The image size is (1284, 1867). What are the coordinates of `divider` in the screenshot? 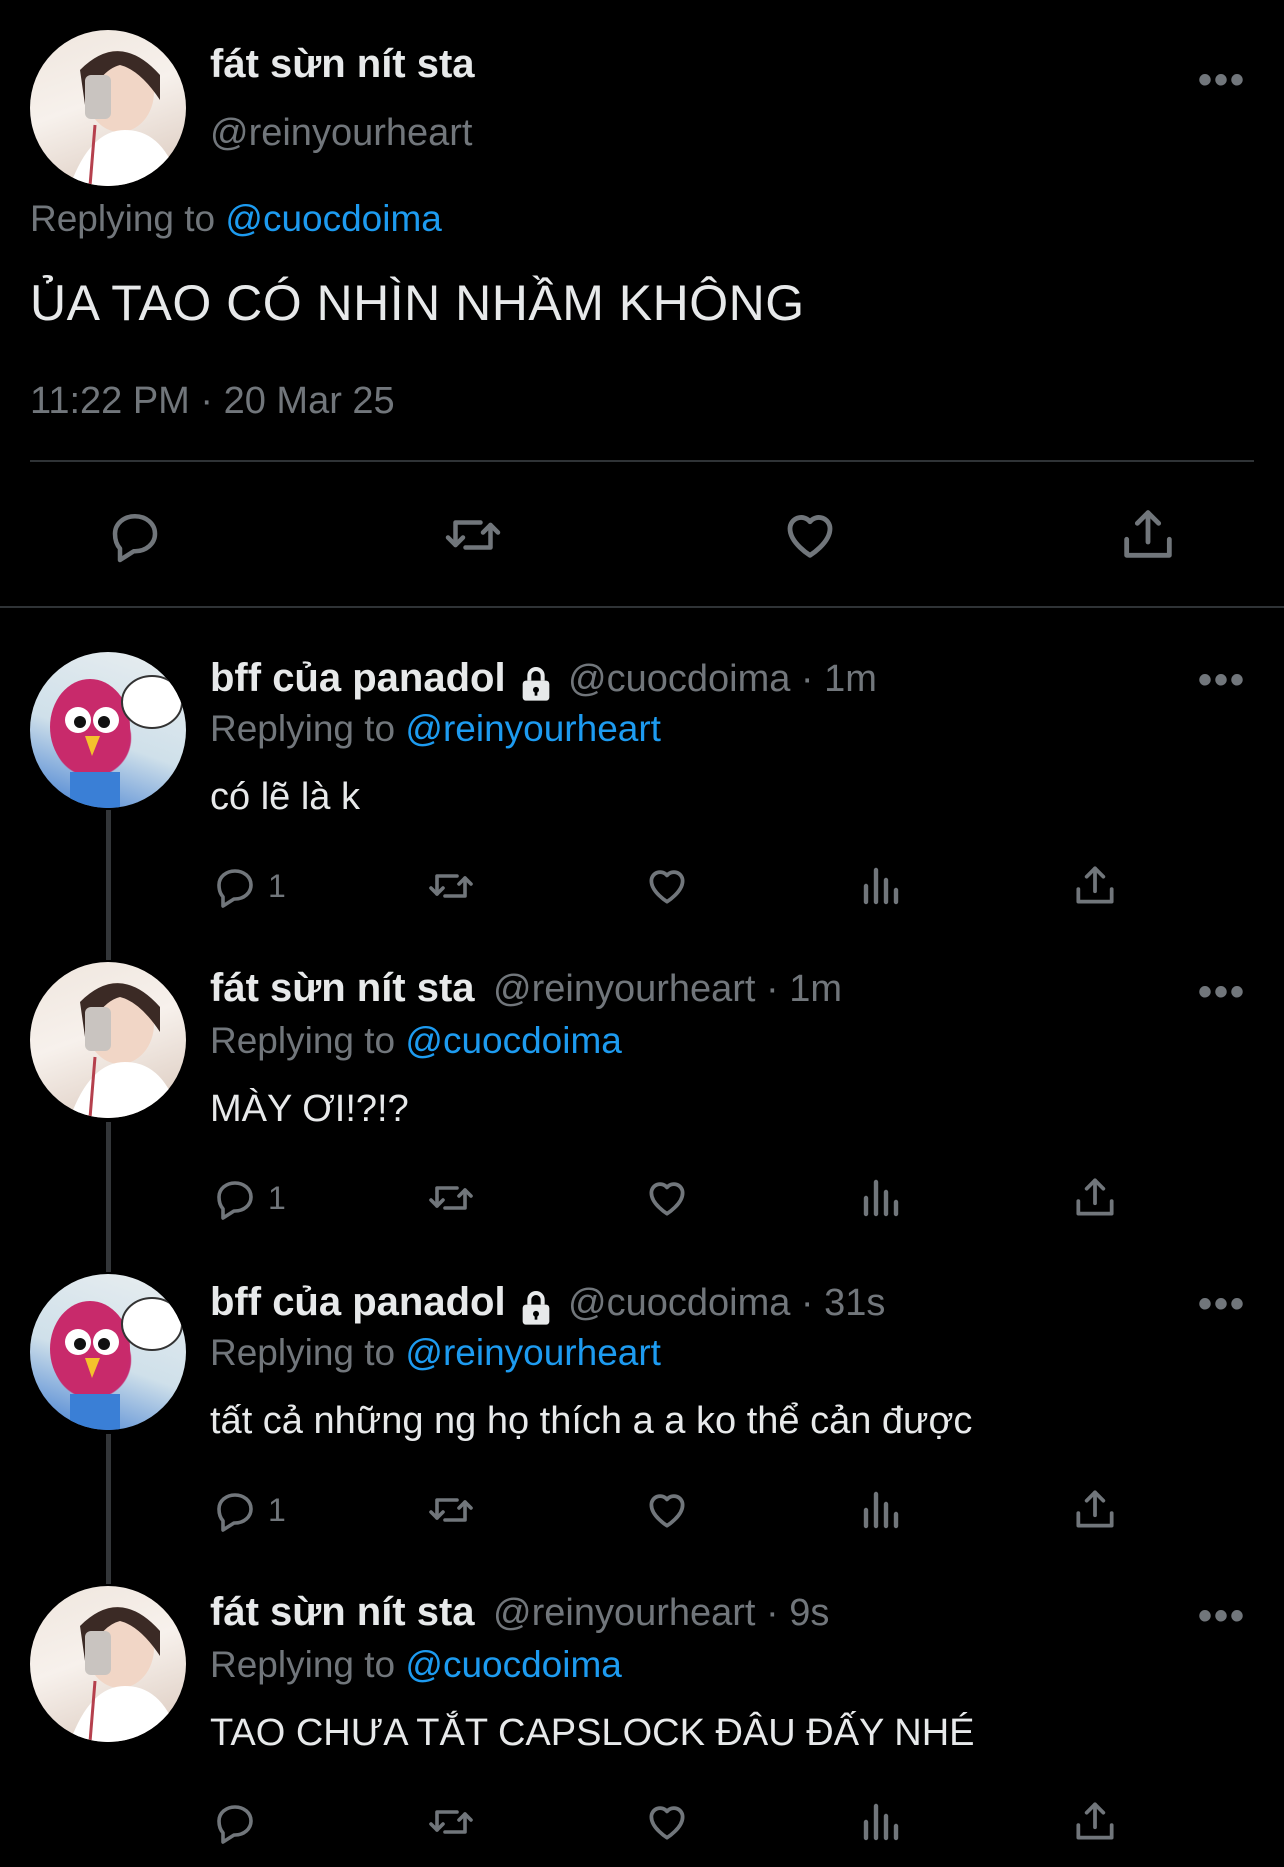 It's located at (642, 461).